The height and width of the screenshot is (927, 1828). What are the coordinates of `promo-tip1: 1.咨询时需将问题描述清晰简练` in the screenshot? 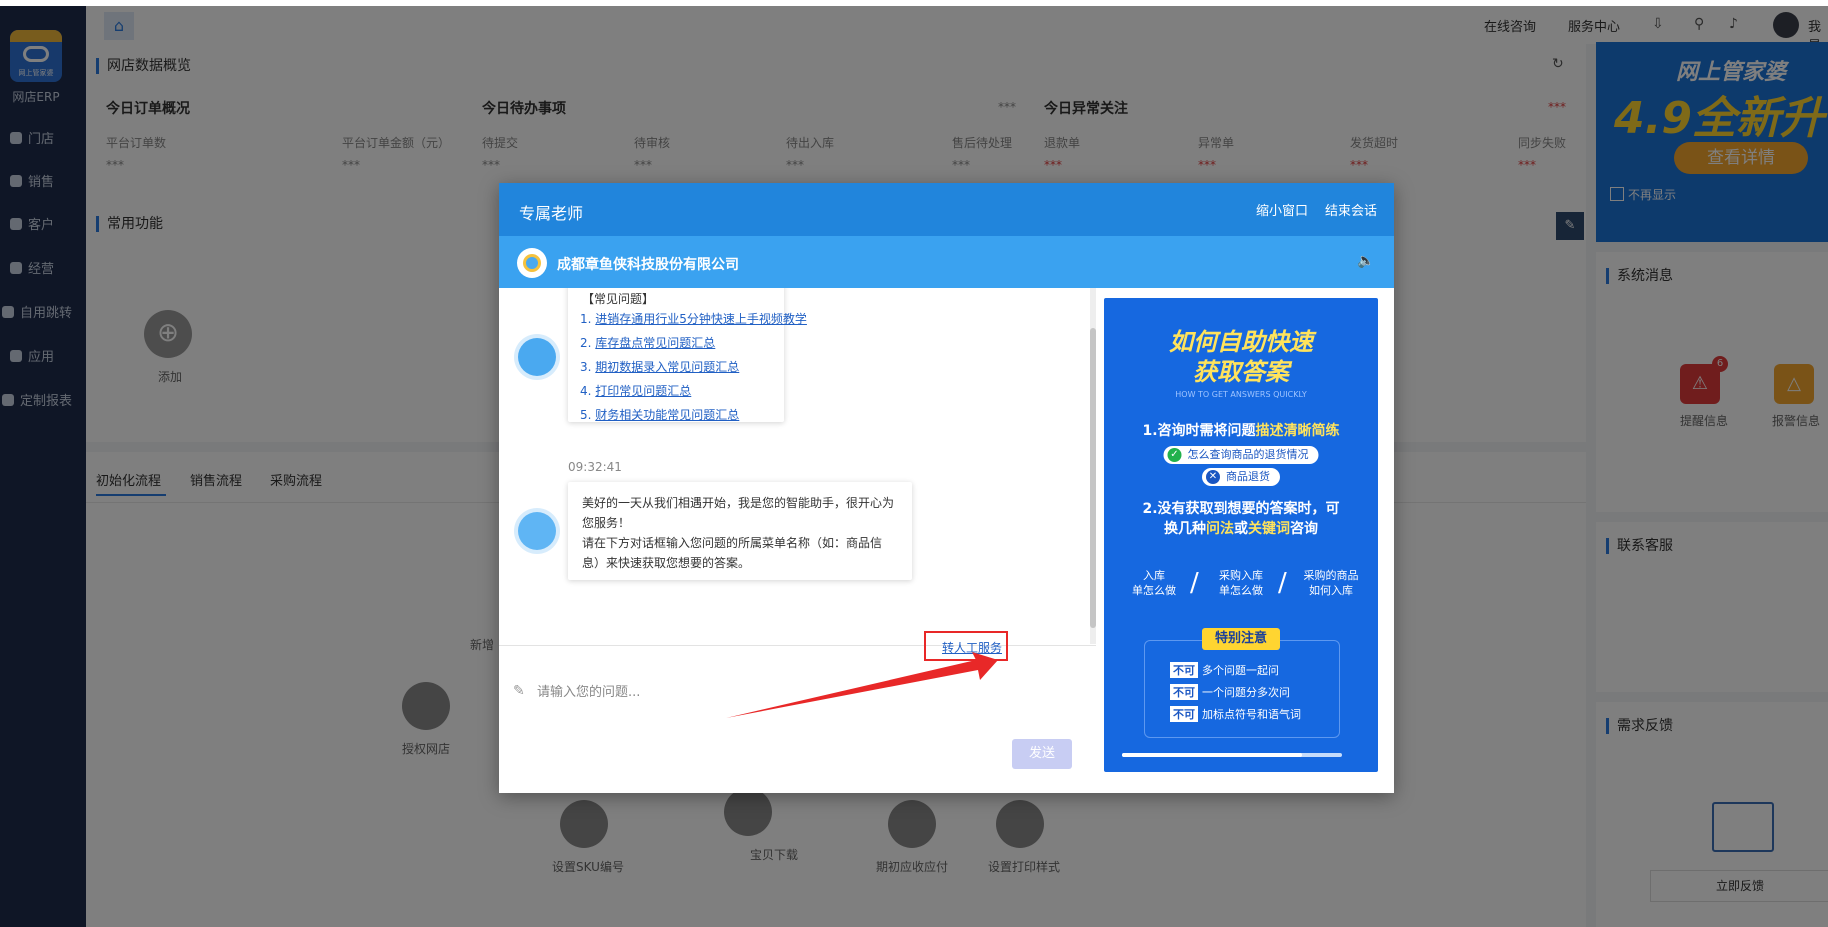 It's located at (1241, 430).